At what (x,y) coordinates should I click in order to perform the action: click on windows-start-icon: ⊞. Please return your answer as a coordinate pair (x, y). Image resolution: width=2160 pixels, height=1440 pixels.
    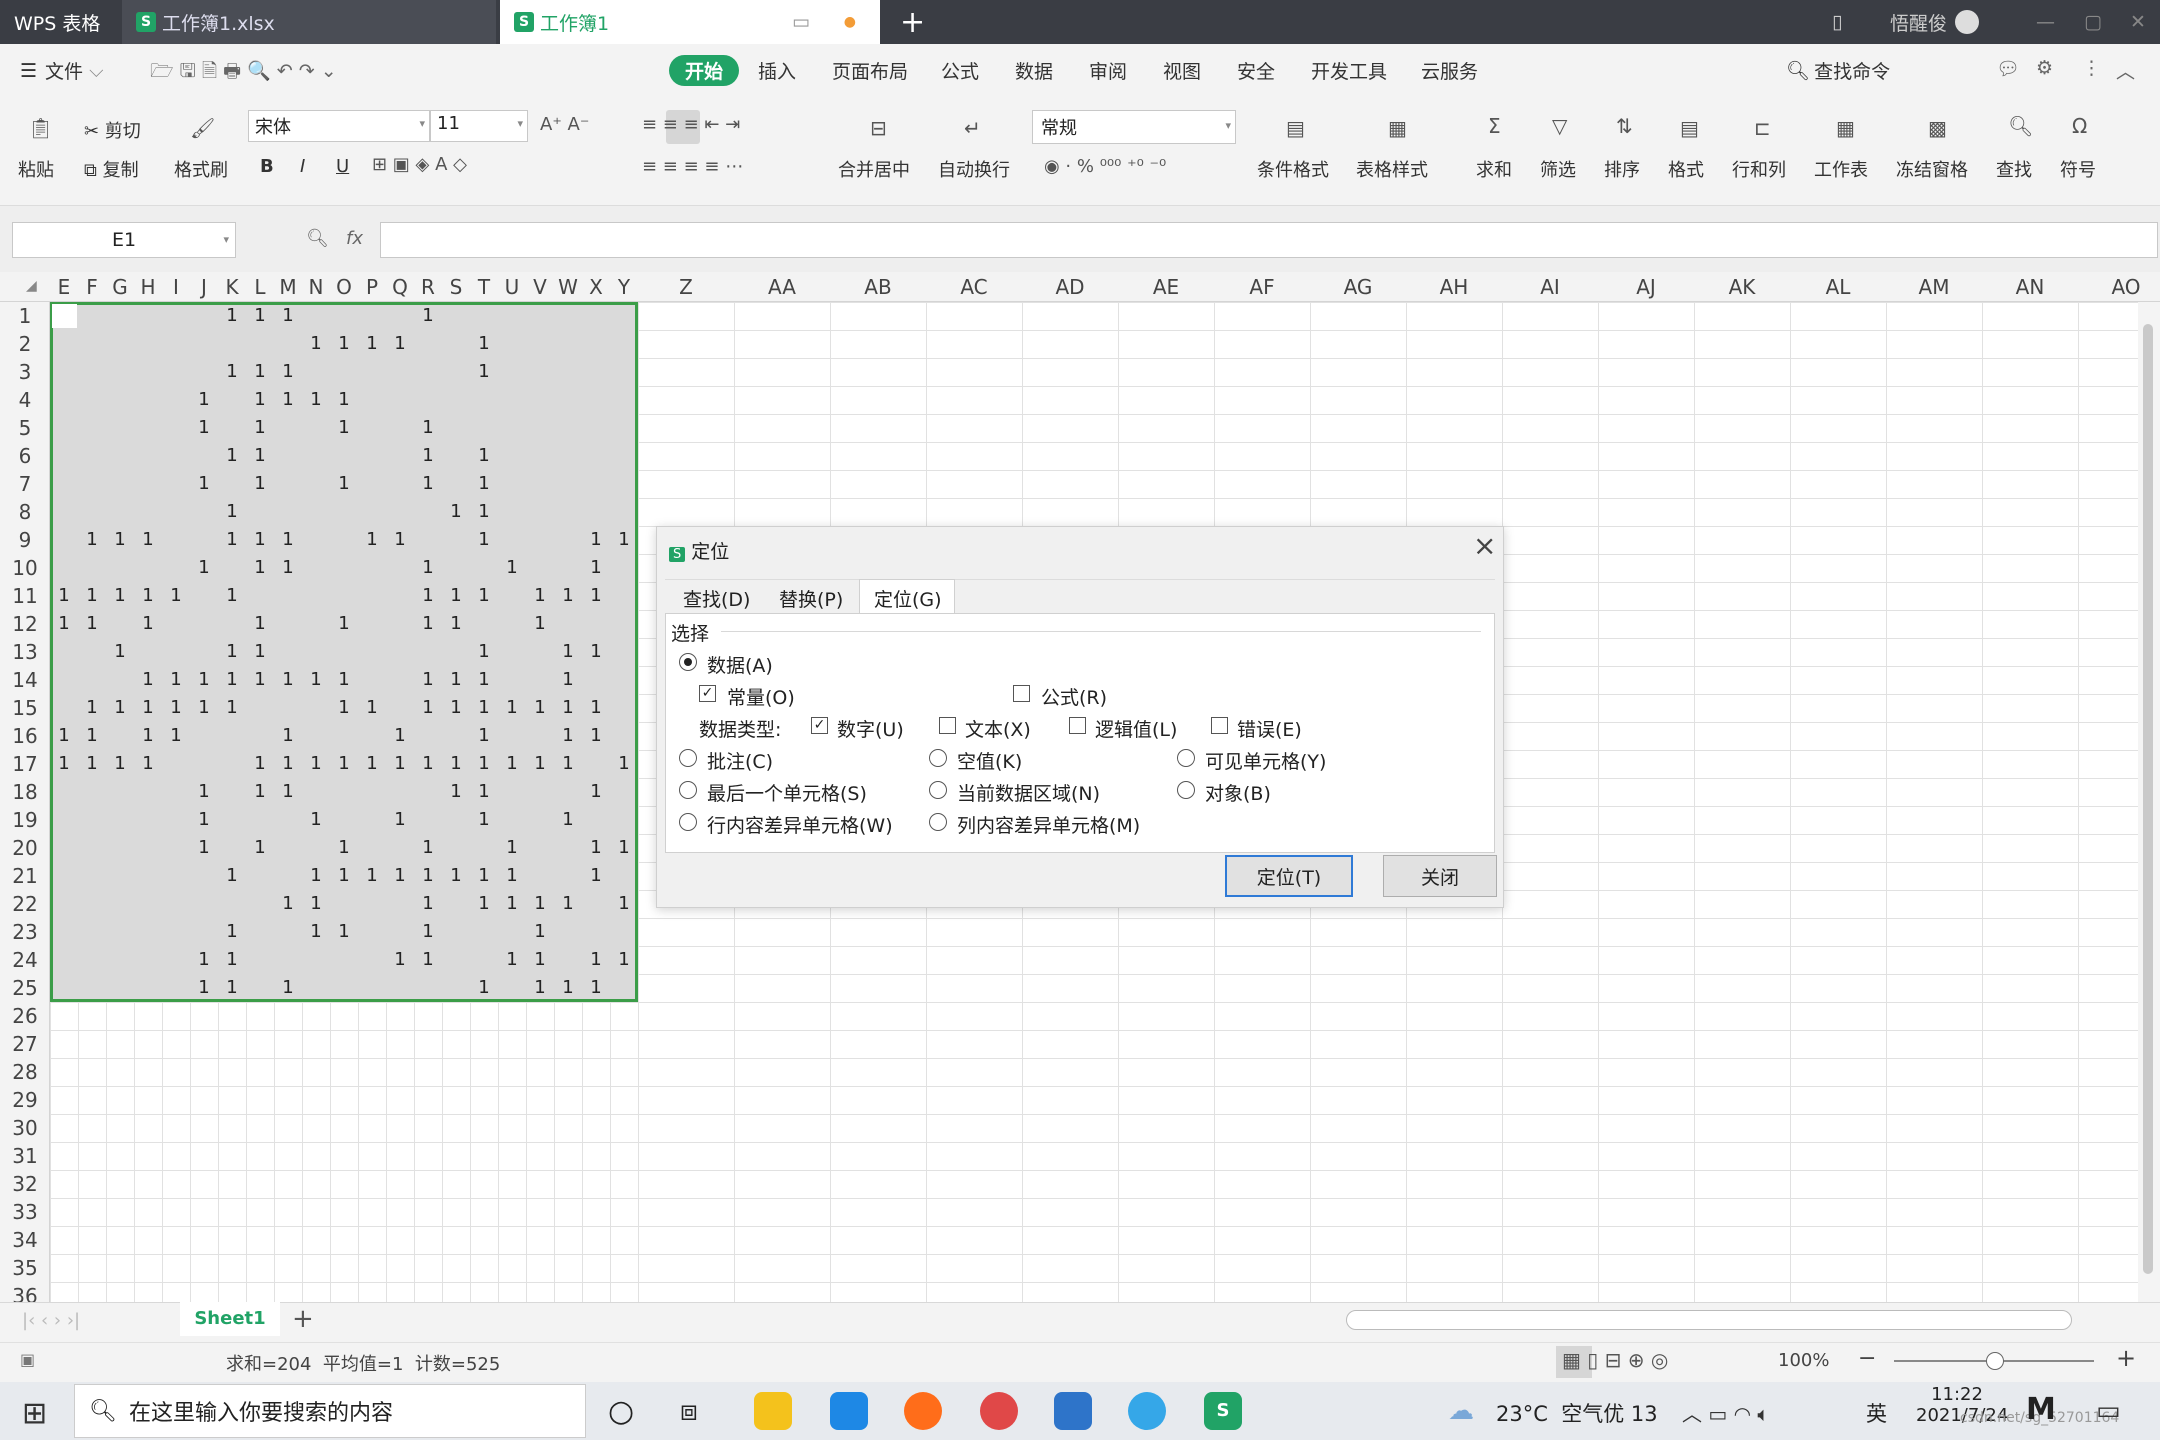
    Looking at the image, I should click on (34, 1413).